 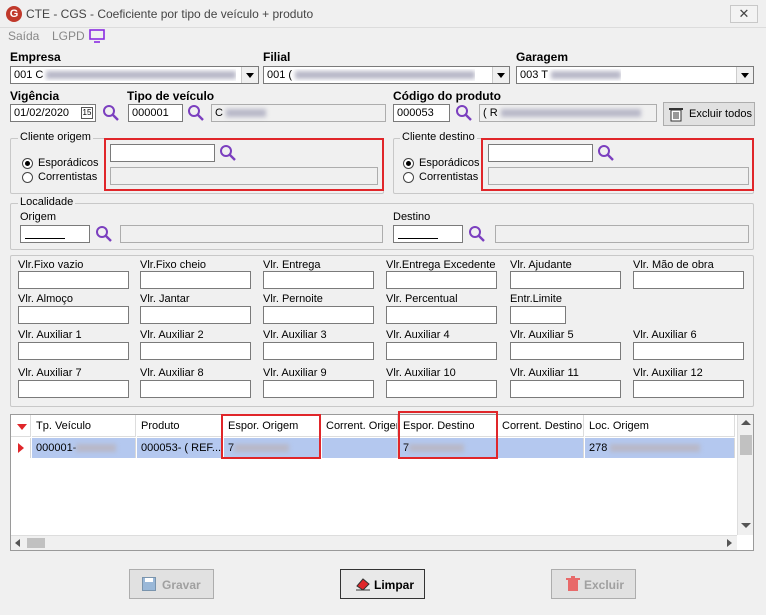 What do you see at coordinates (36, 543) in the screenshot?
I see `h-scroll-thumb` at bounding box center [36, 543].